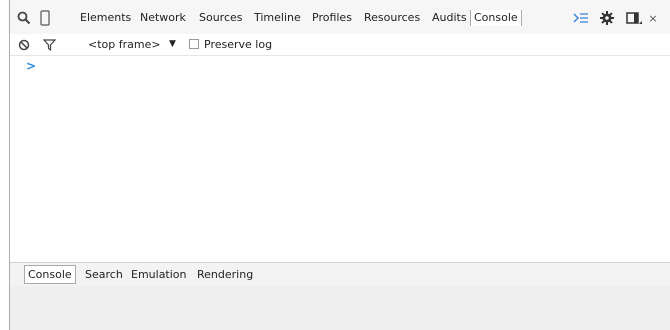  What do you see at coordinates (49, 45) in the screenshot?
I see `filter-icon` at bounding box center [49, 45].